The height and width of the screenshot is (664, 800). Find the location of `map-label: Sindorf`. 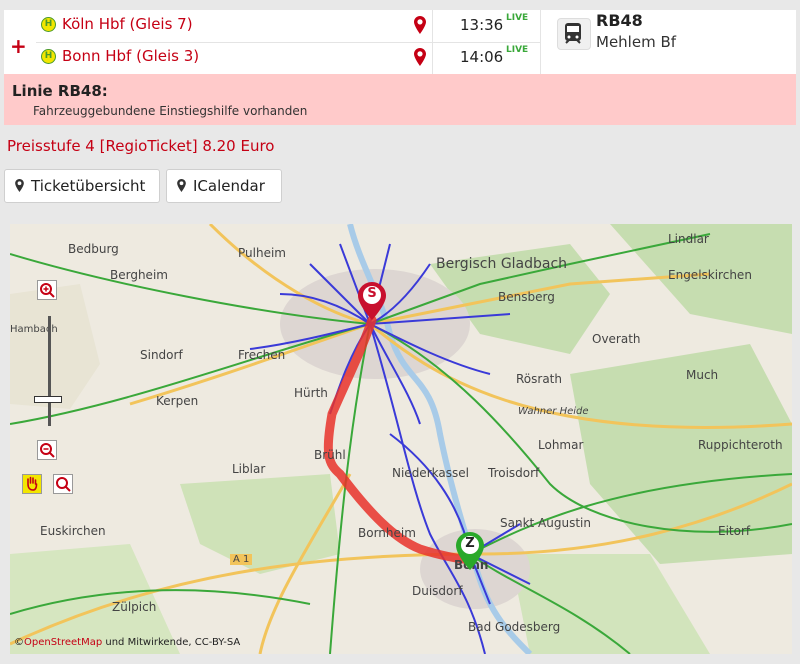

map-label: Sindorf is located at coordinates (161, 355).